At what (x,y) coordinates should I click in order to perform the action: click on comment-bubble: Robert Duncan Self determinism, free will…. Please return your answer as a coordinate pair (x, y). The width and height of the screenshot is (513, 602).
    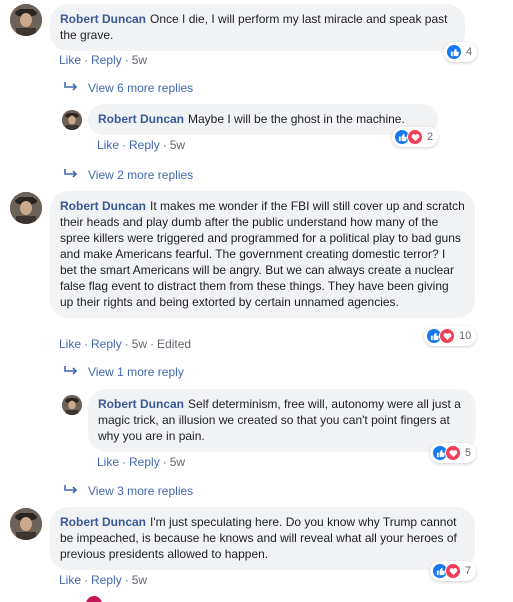
    Looking at the image, I should click on (282, 420).